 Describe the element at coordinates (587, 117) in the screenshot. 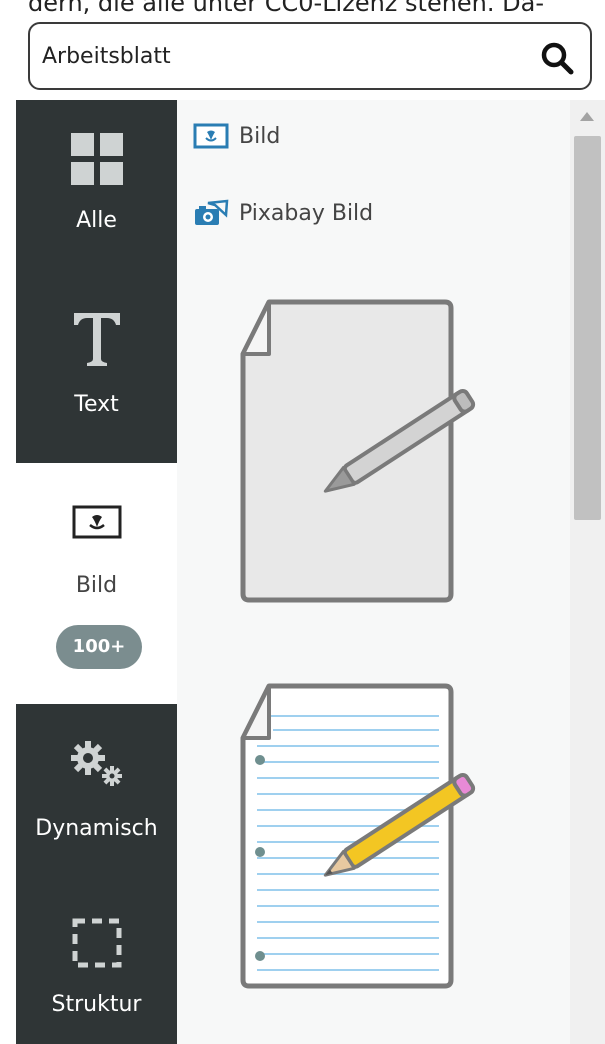

I see `scroll-up-arrow-icon` at that location.